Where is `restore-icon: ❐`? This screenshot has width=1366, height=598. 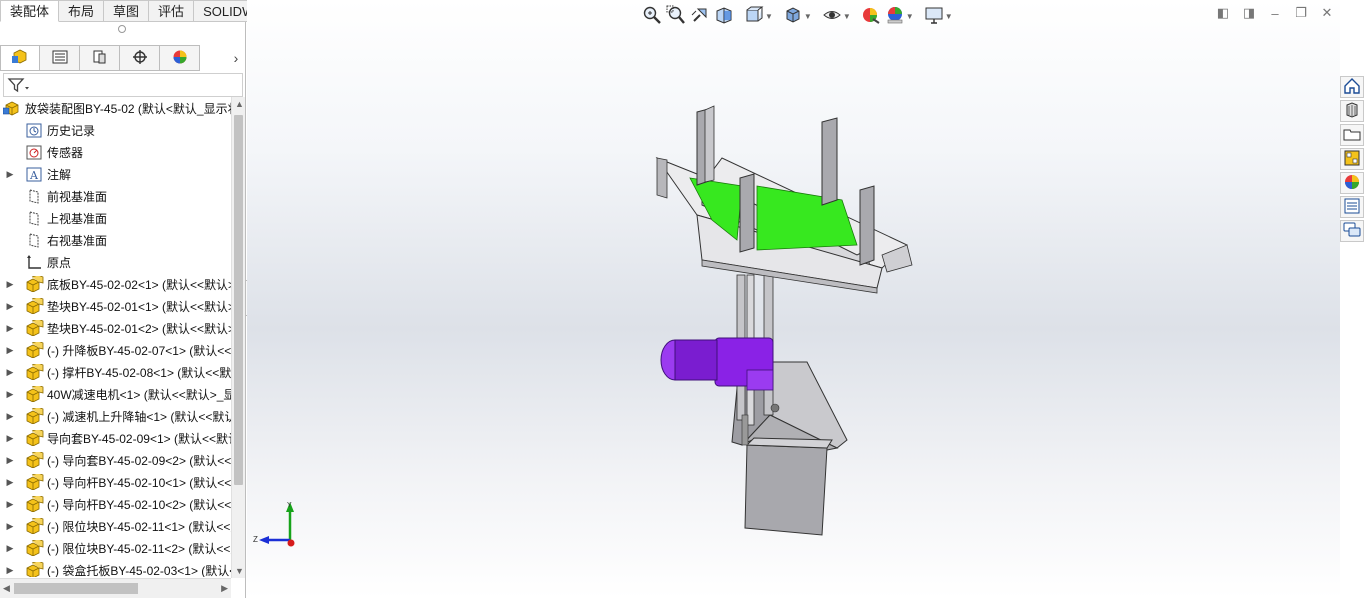
restore-icon: ❐ is located at coordinates (1301, 12).